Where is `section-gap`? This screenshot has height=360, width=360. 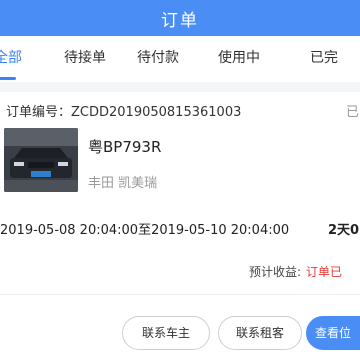 section-gap is located at coordinates (180, 87).